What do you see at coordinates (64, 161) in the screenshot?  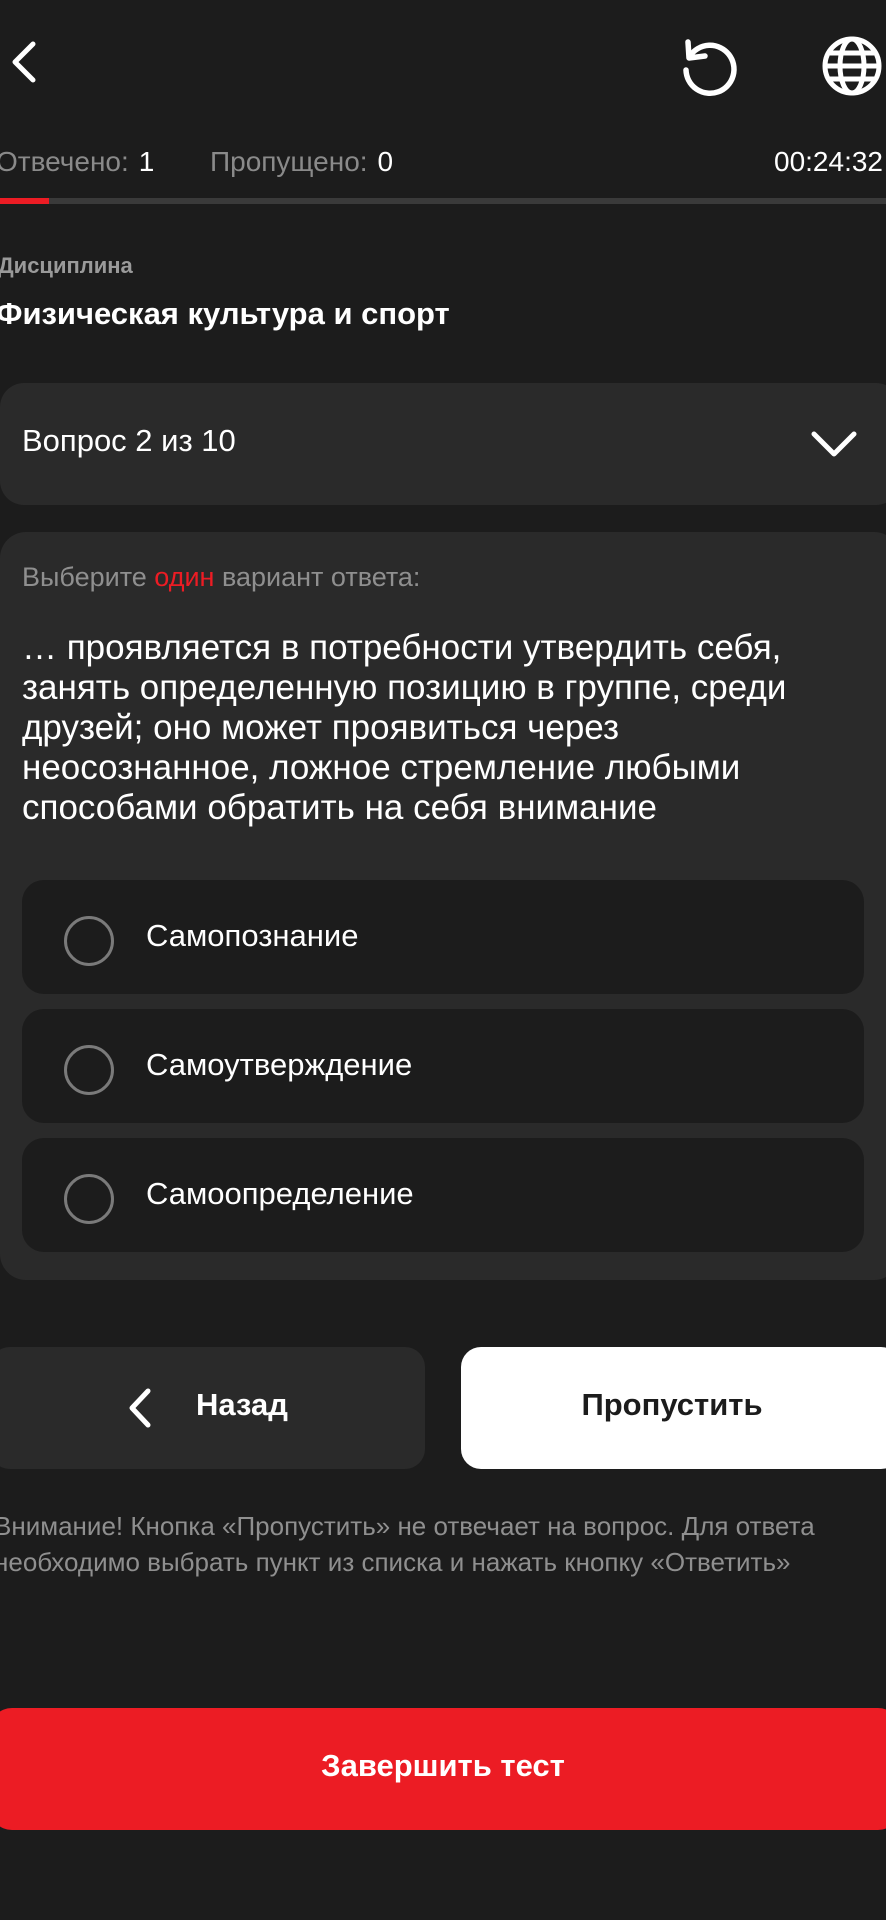 I see `answered-label: Отвечено:` at bounding box center [64, 161].